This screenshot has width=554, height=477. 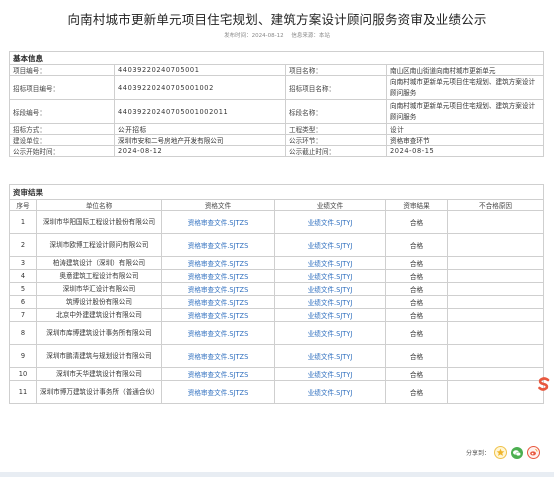 What do you see at coordinates (267, 36) in the screenshot?
I see `publish-date: 2024-08-12` at bounding box center [267, 36].